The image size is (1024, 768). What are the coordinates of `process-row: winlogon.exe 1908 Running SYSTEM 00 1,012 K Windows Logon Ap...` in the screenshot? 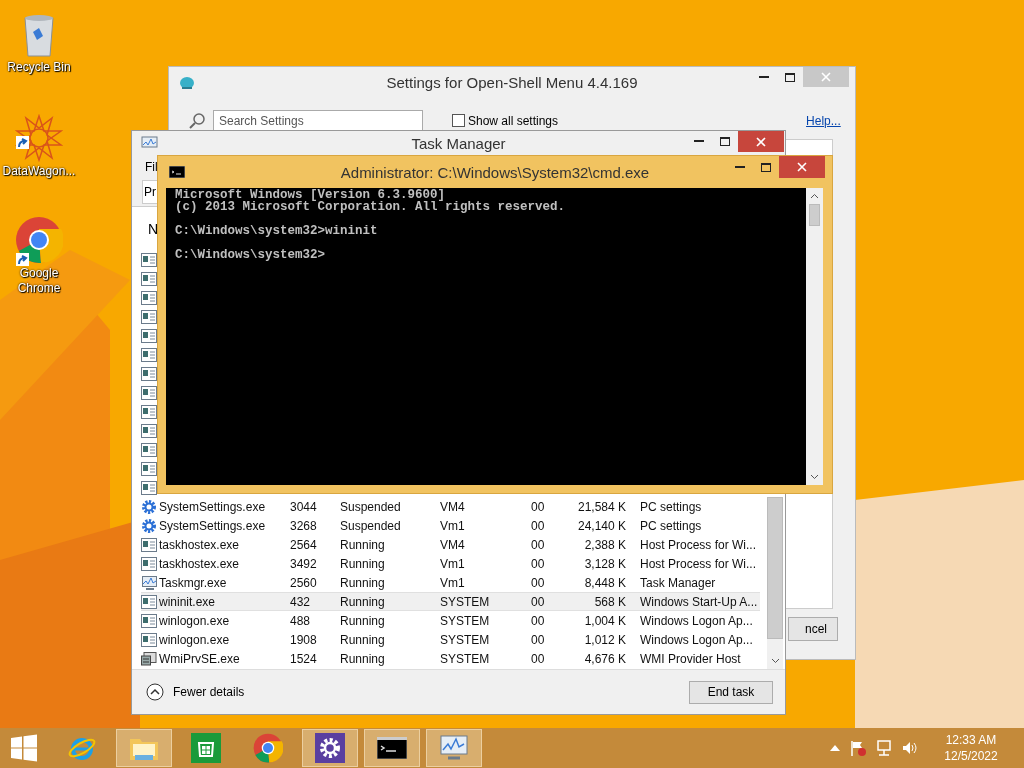 It's located at (450, 639).